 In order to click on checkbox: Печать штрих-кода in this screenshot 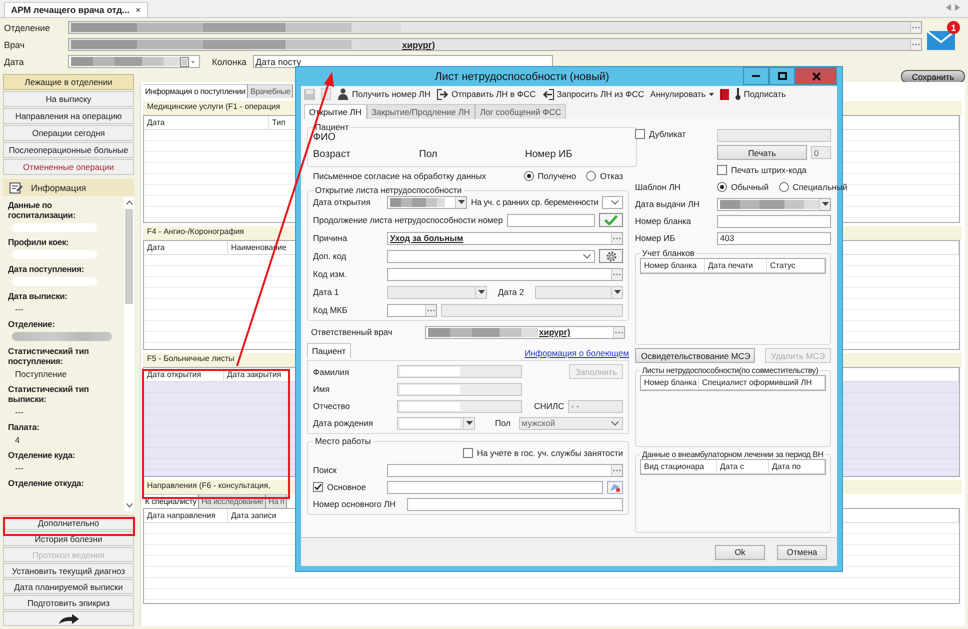, I will do `click(762, 170)`.